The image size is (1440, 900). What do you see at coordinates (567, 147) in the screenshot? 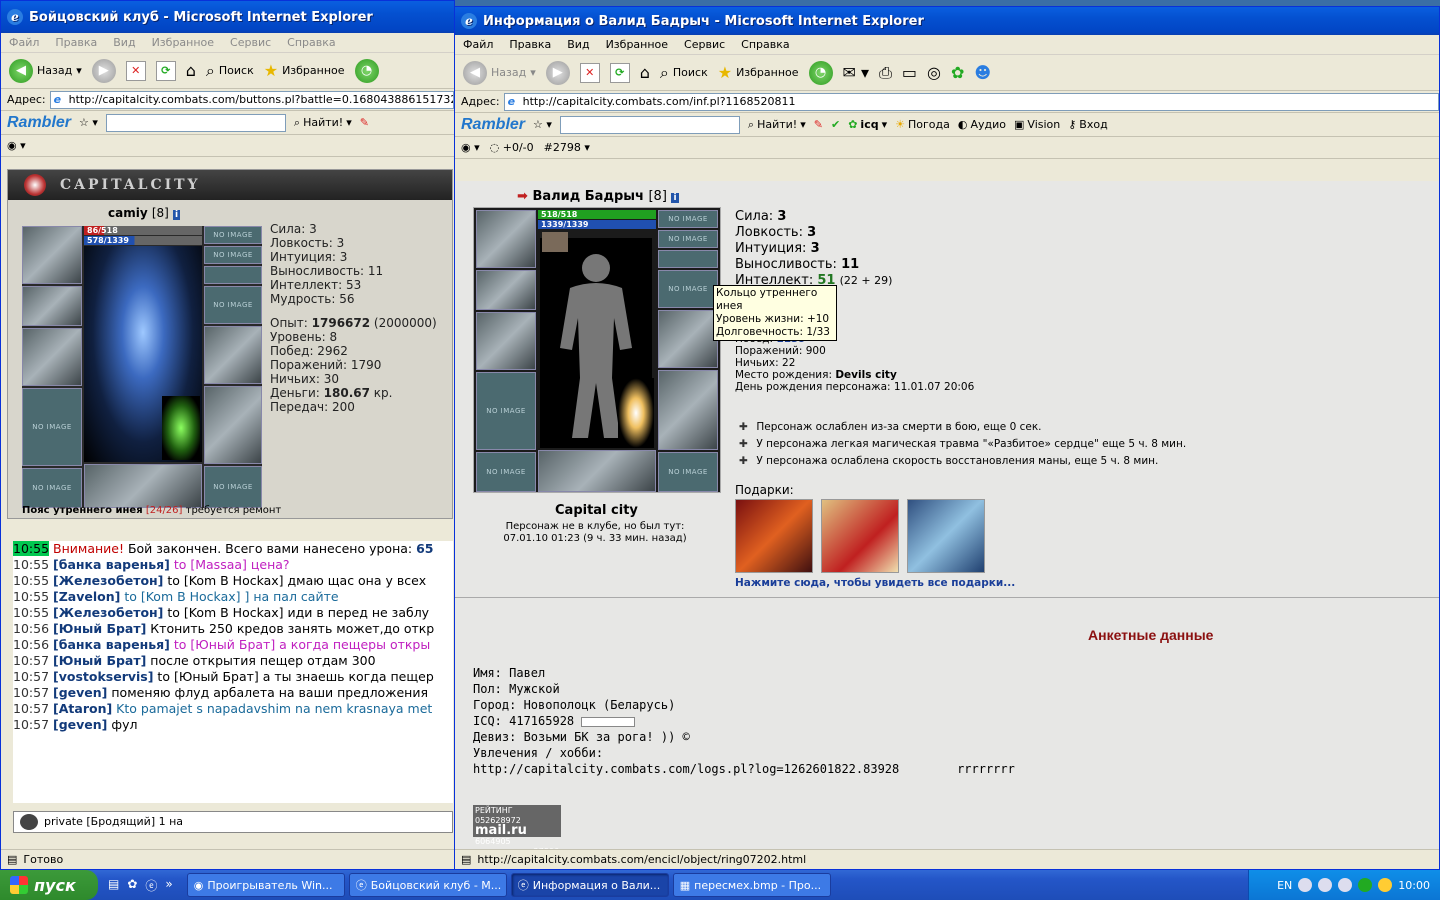
I see `rank-value: #2798 ▾` at bounding box center [567, 147].